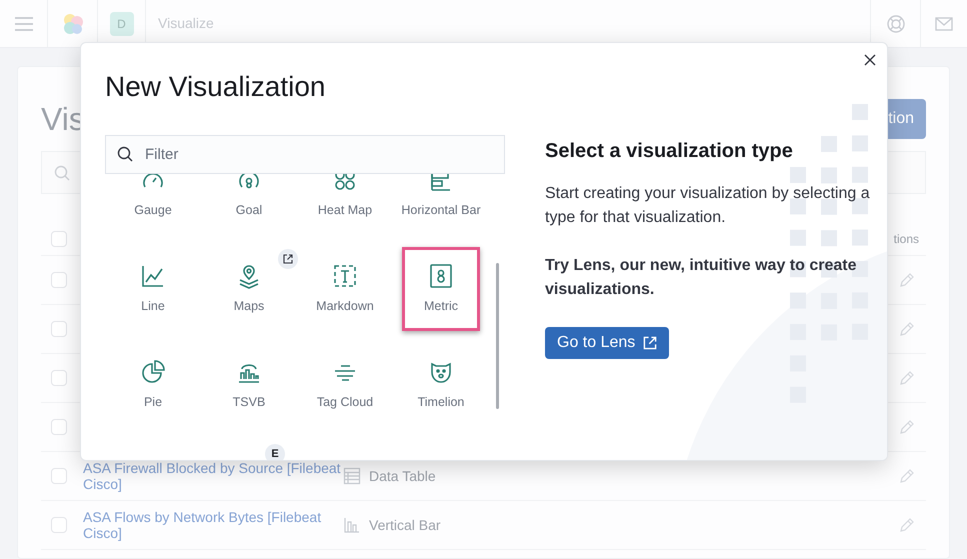 Image resolution: width=967 pixels, height=559 pixels. What do you see at coordinates (907, 239) in the screenshot?
I see `column-header: tions` at bounding box center [907, 239].